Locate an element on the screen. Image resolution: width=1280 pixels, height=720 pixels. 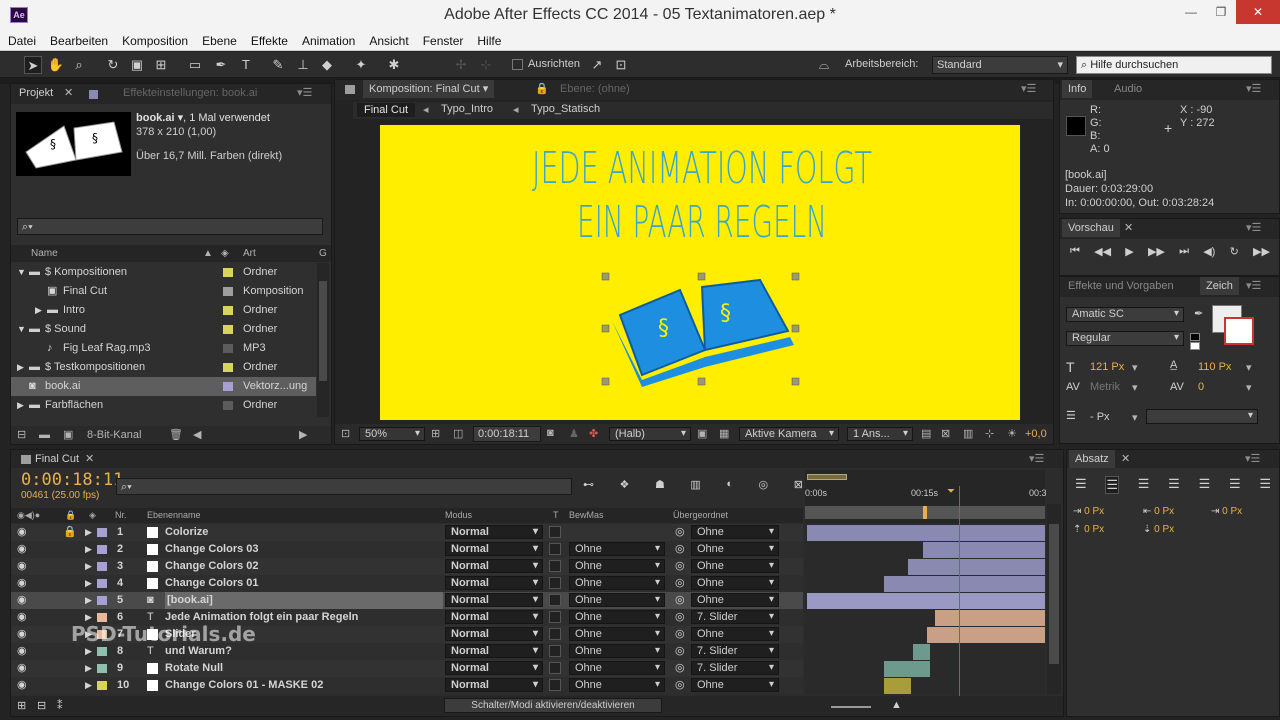
resolution-select: (Halb) is located at coordinates (650, 434).